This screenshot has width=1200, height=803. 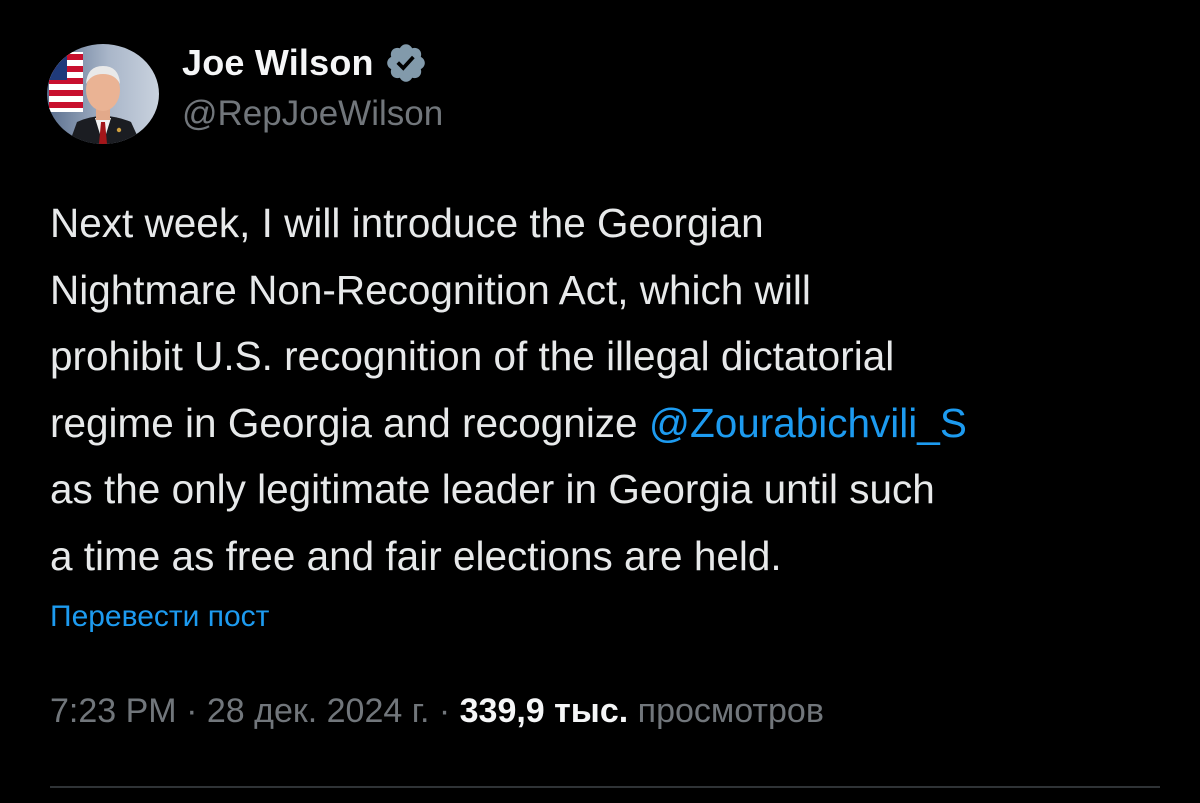 What do you see at coordinates (312, 114) in the screenshot?
I see `author-handle: @RepJoeWilson` at bounding box center [312, 114].